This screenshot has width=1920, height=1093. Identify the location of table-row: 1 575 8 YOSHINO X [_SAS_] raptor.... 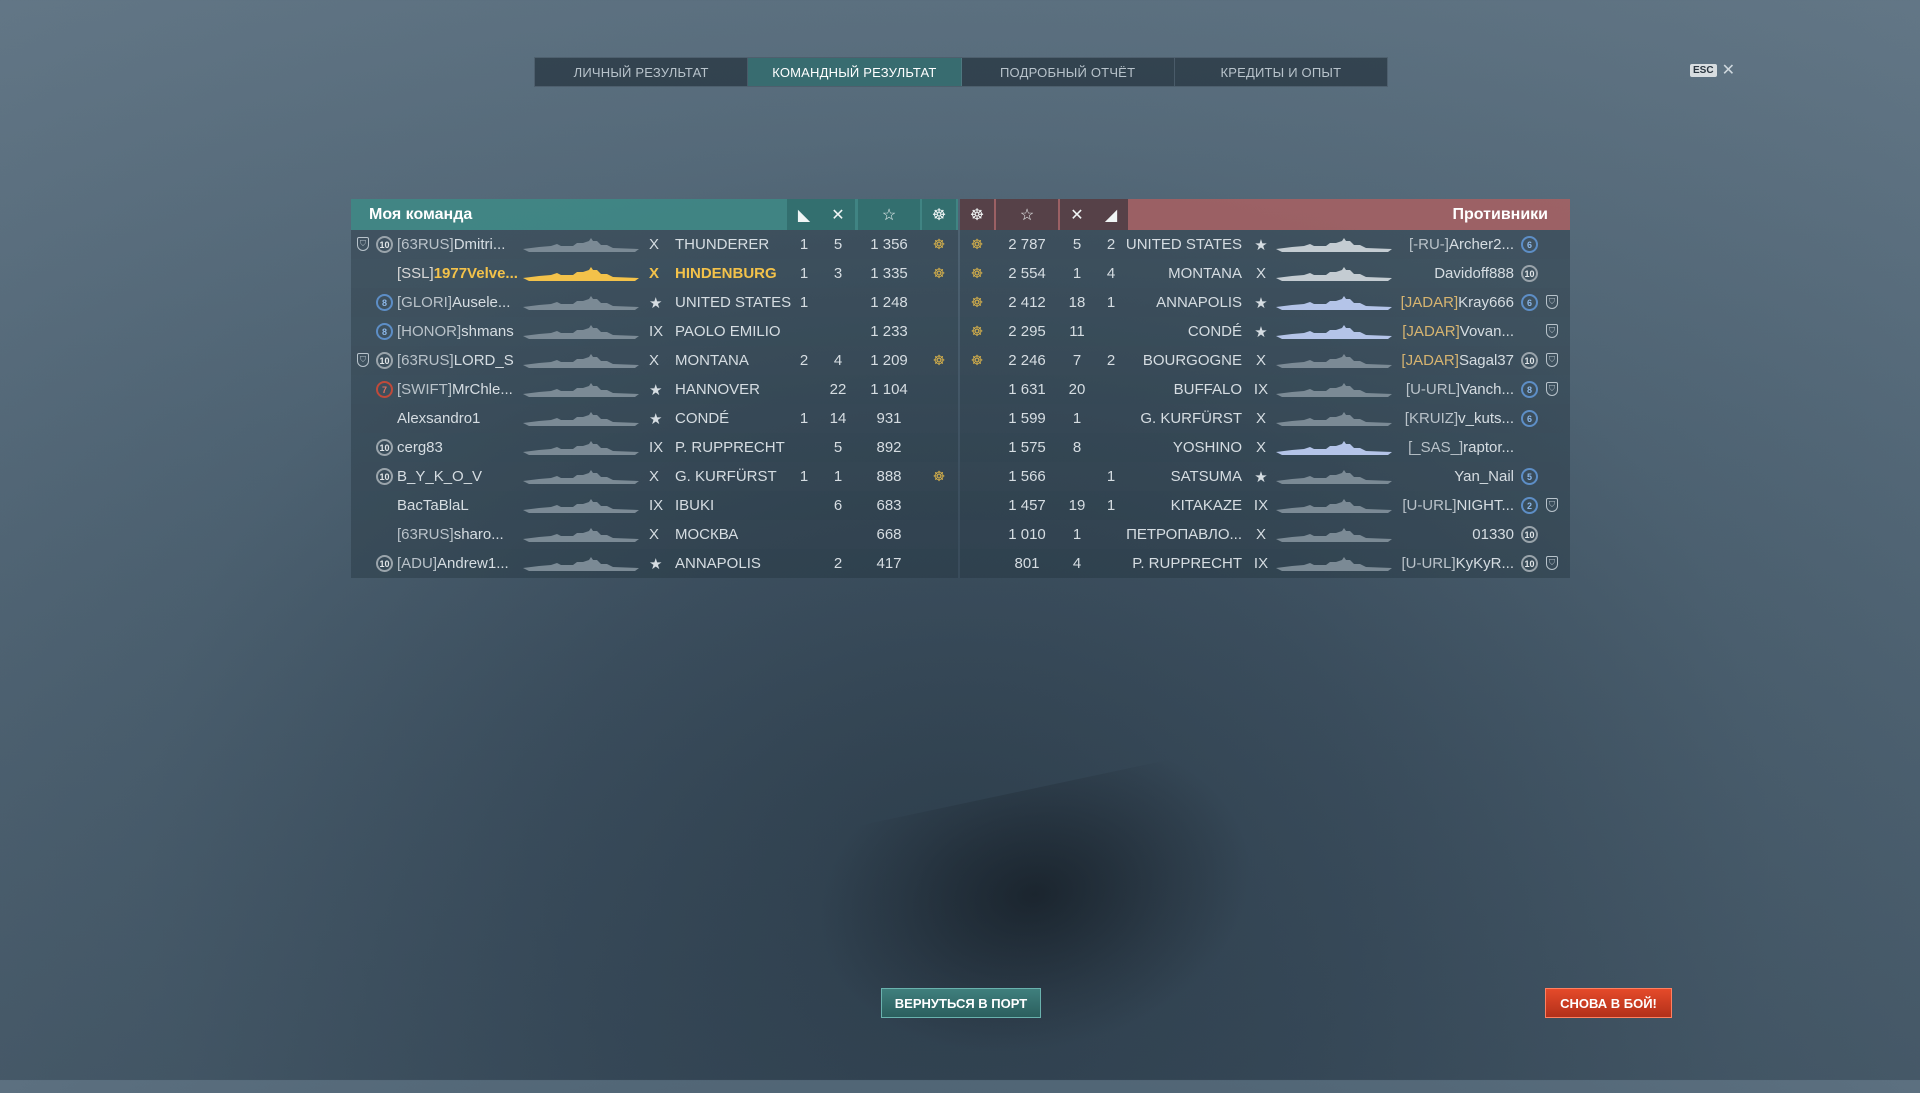
(1265, 447).